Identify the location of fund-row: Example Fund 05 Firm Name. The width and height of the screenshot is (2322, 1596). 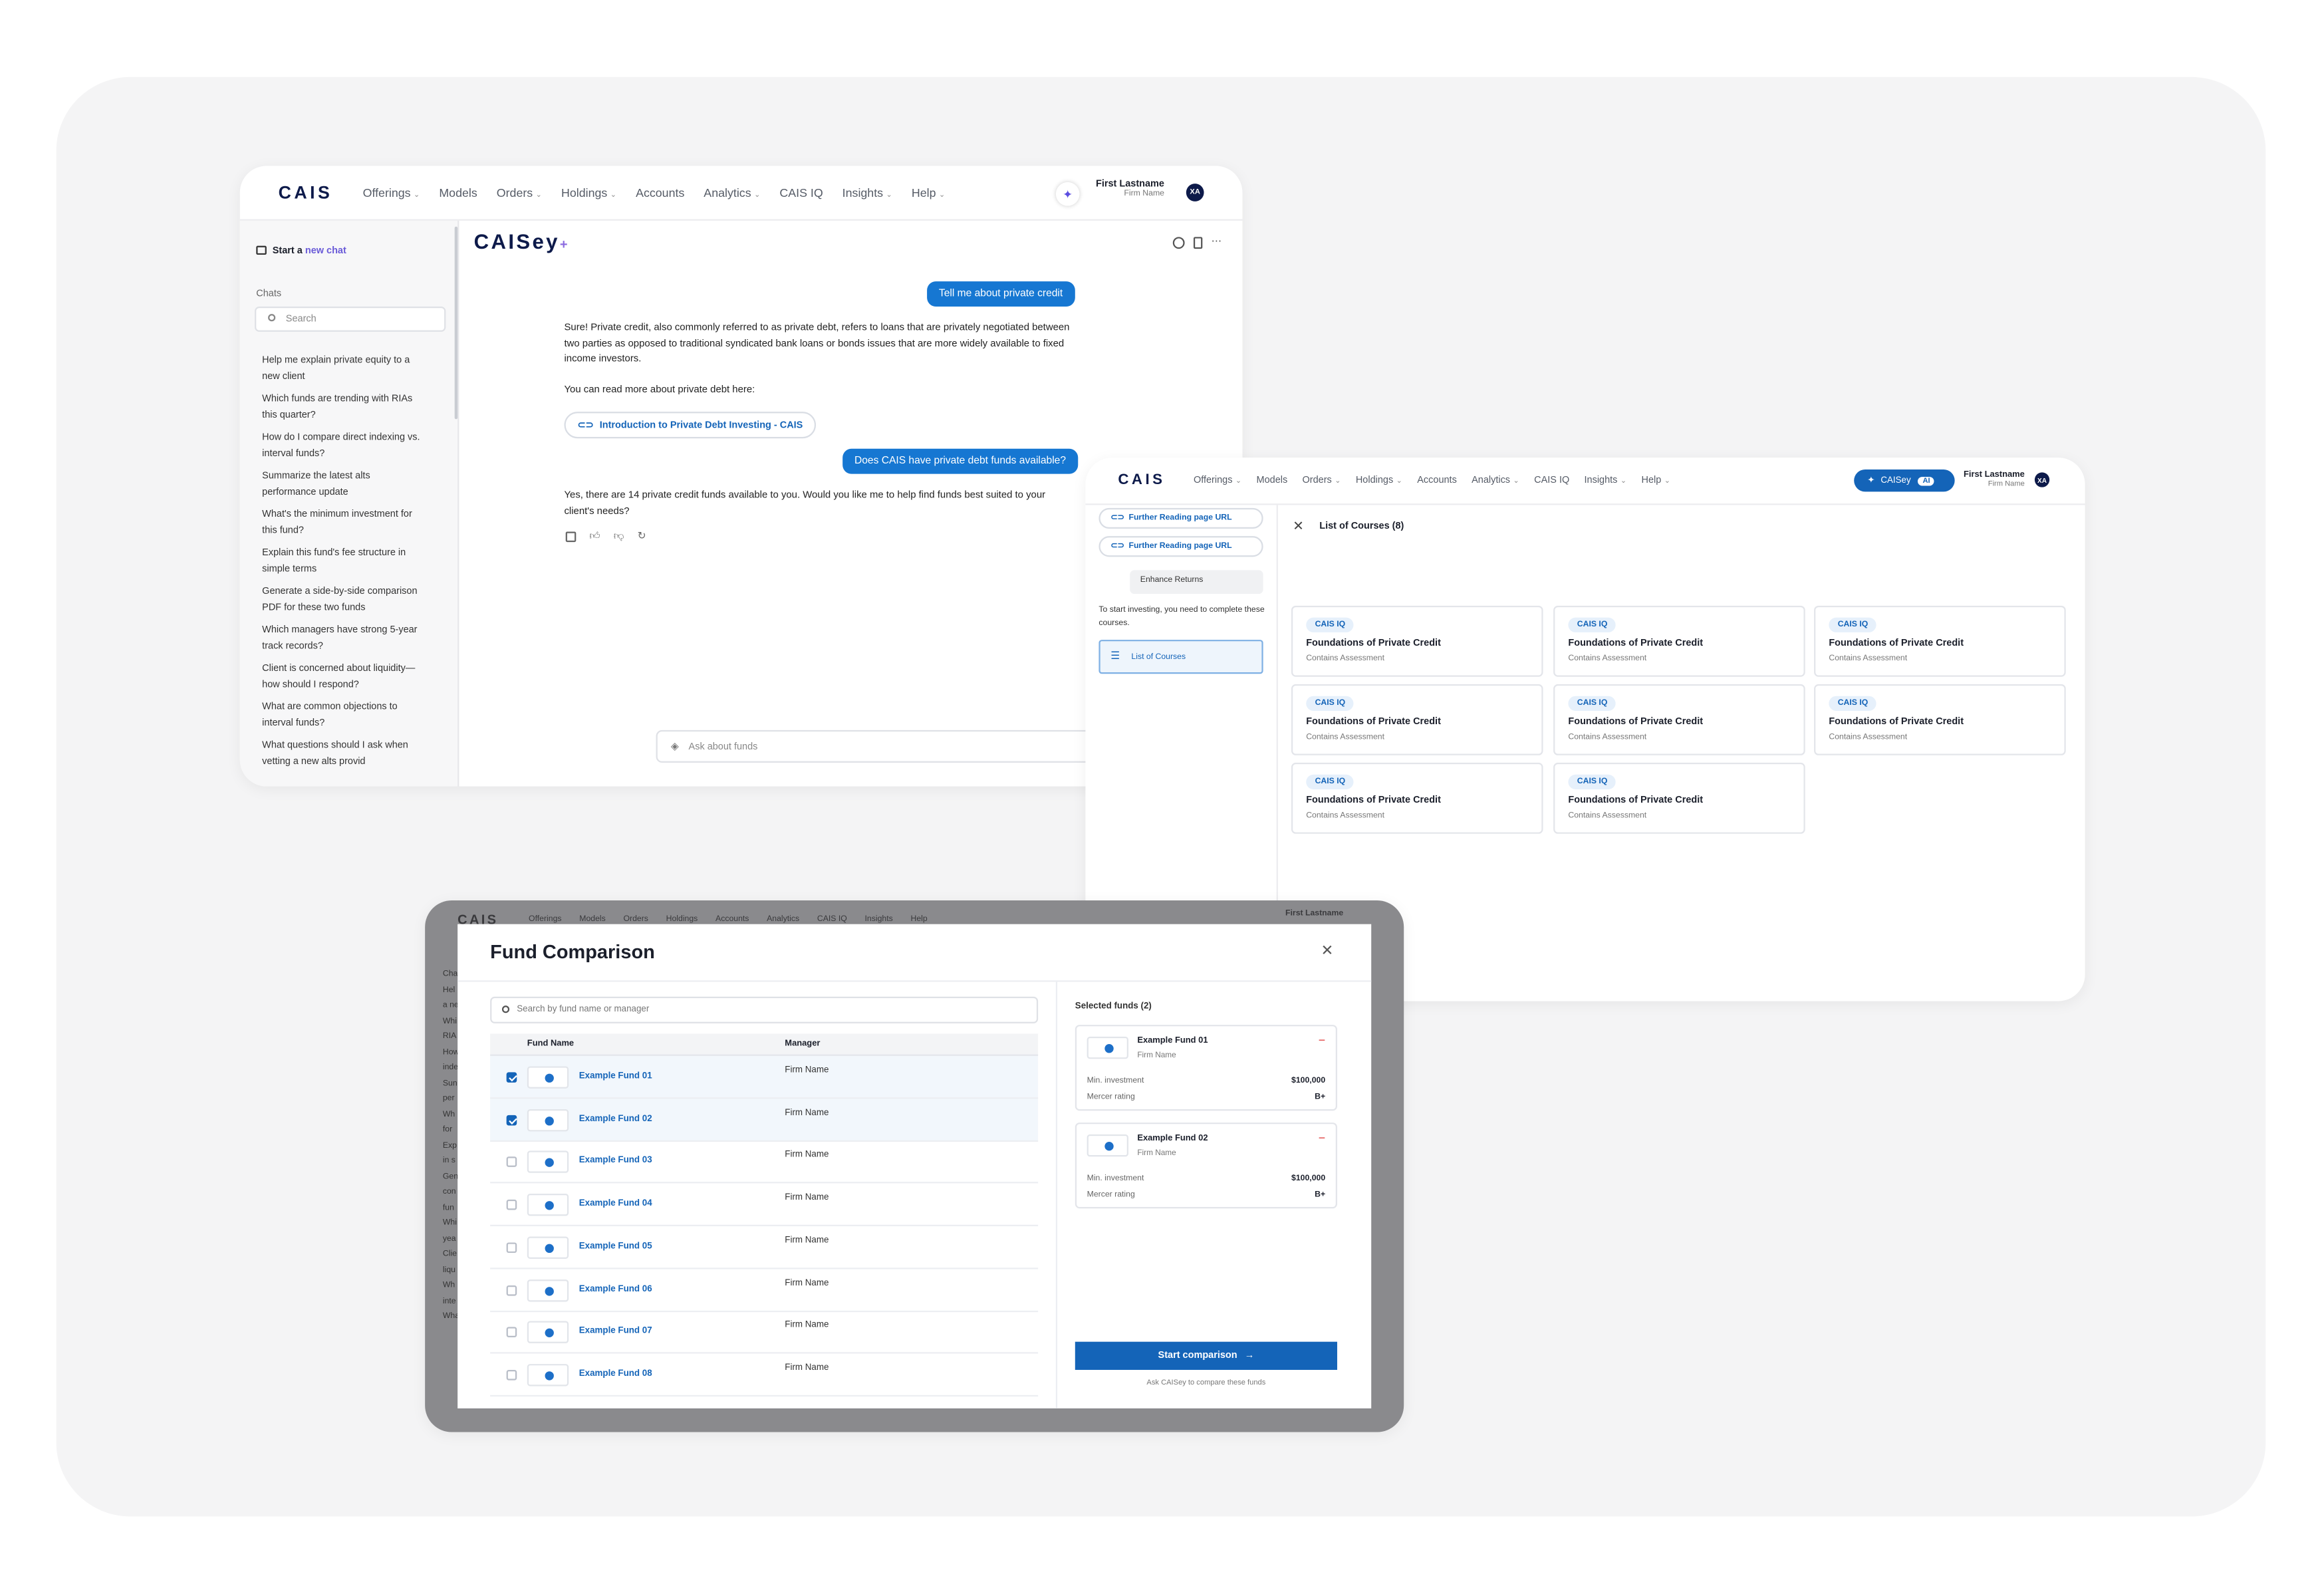
(764, 1247).